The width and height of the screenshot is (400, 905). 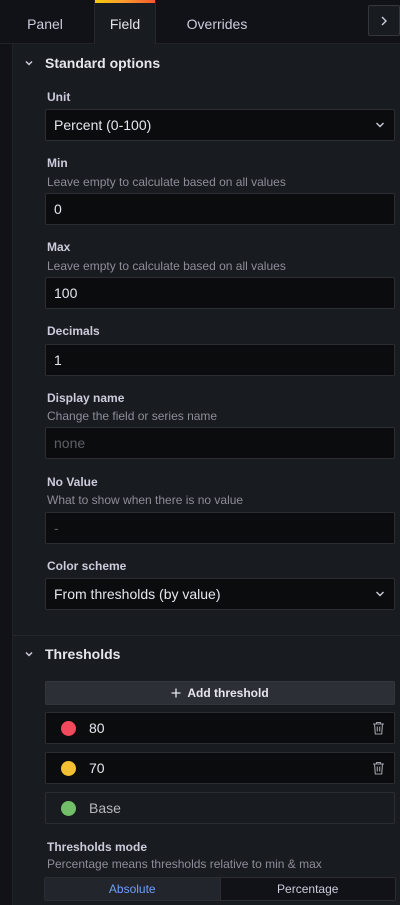 What do you see at coordinates (220, 293) in the screenshot?
I see `max-input: 100` at bounding box center [220, 293].